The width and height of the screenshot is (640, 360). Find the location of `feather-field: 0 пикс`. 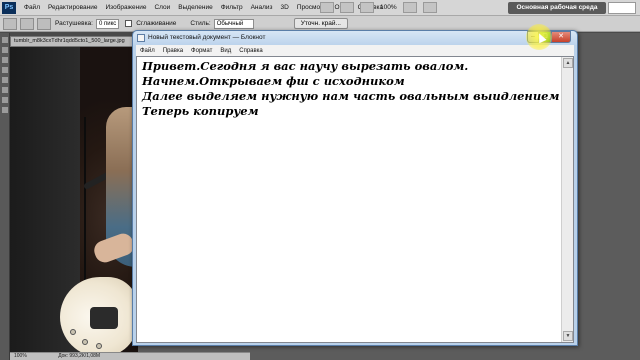

feather-field: 0 пикс is located at coordinates (107, 23).